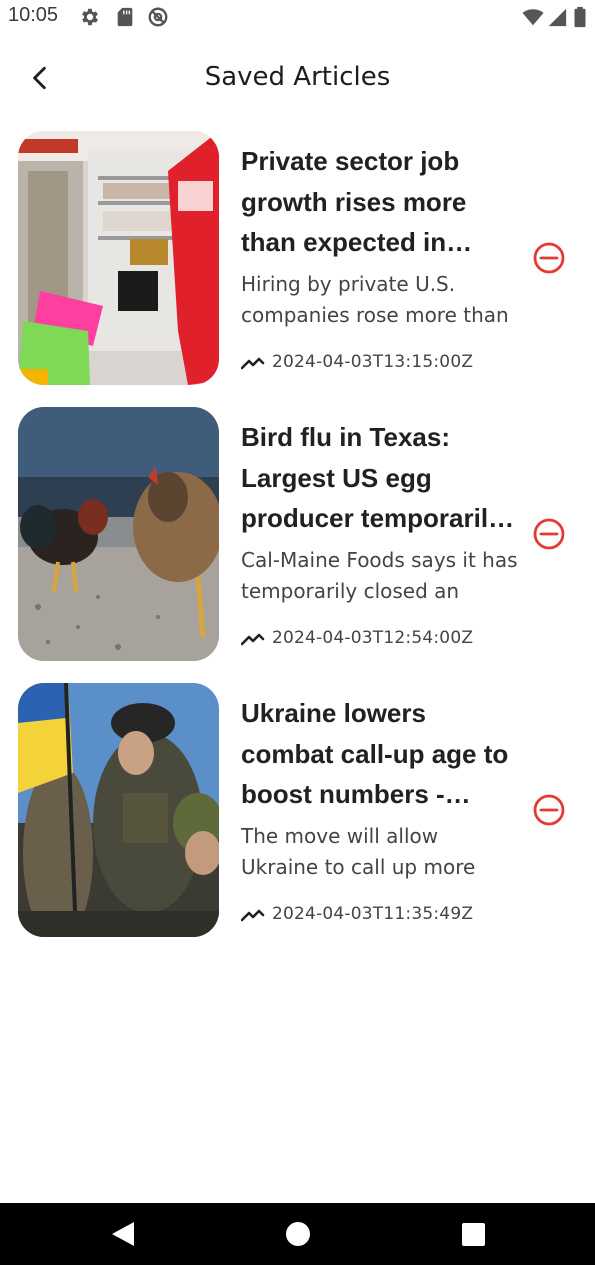 This screenshot has height=1265, width=595. What do you see at coordinates (90, 17) in the screenshot?
I see `gear-icon` at bounding box center [90, 17].